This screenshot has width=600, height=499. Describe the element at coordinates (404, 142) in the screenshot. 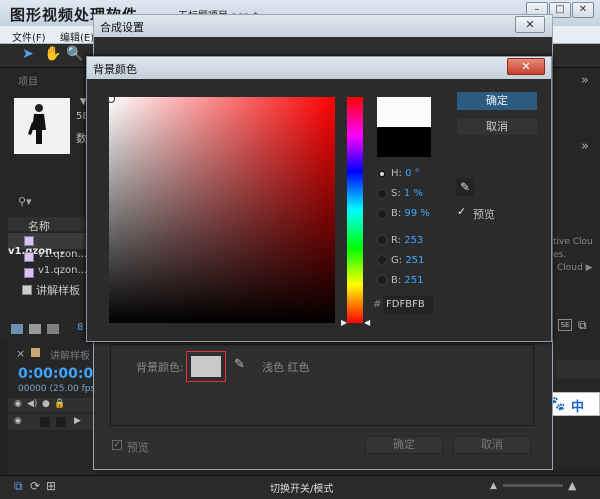

I see `original-color-preview` at that location.